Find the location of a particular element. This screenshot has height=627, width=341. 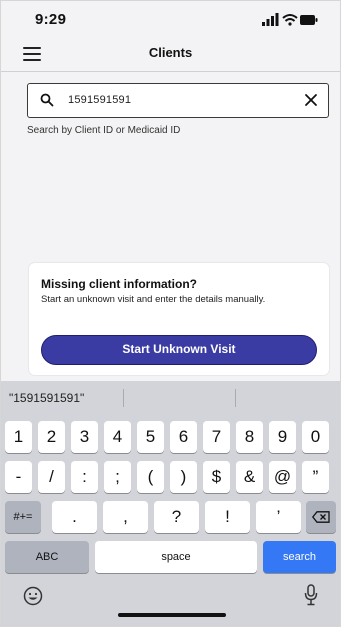

key-period: . is located at coordinates (74, 517).